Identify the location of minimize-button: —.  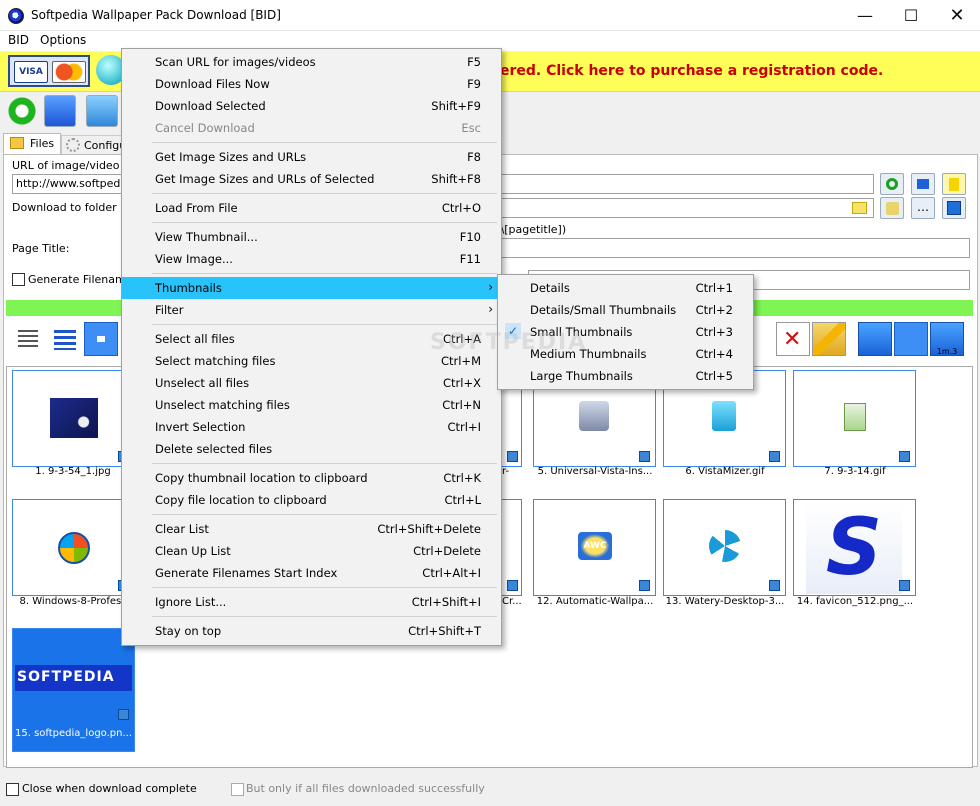
(865, 15).